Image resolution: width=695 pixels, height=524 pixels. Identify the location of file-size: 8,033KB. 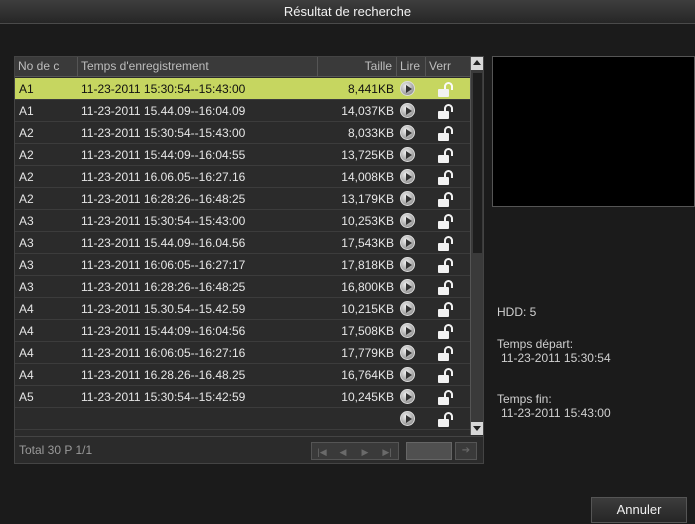
(370, 133).